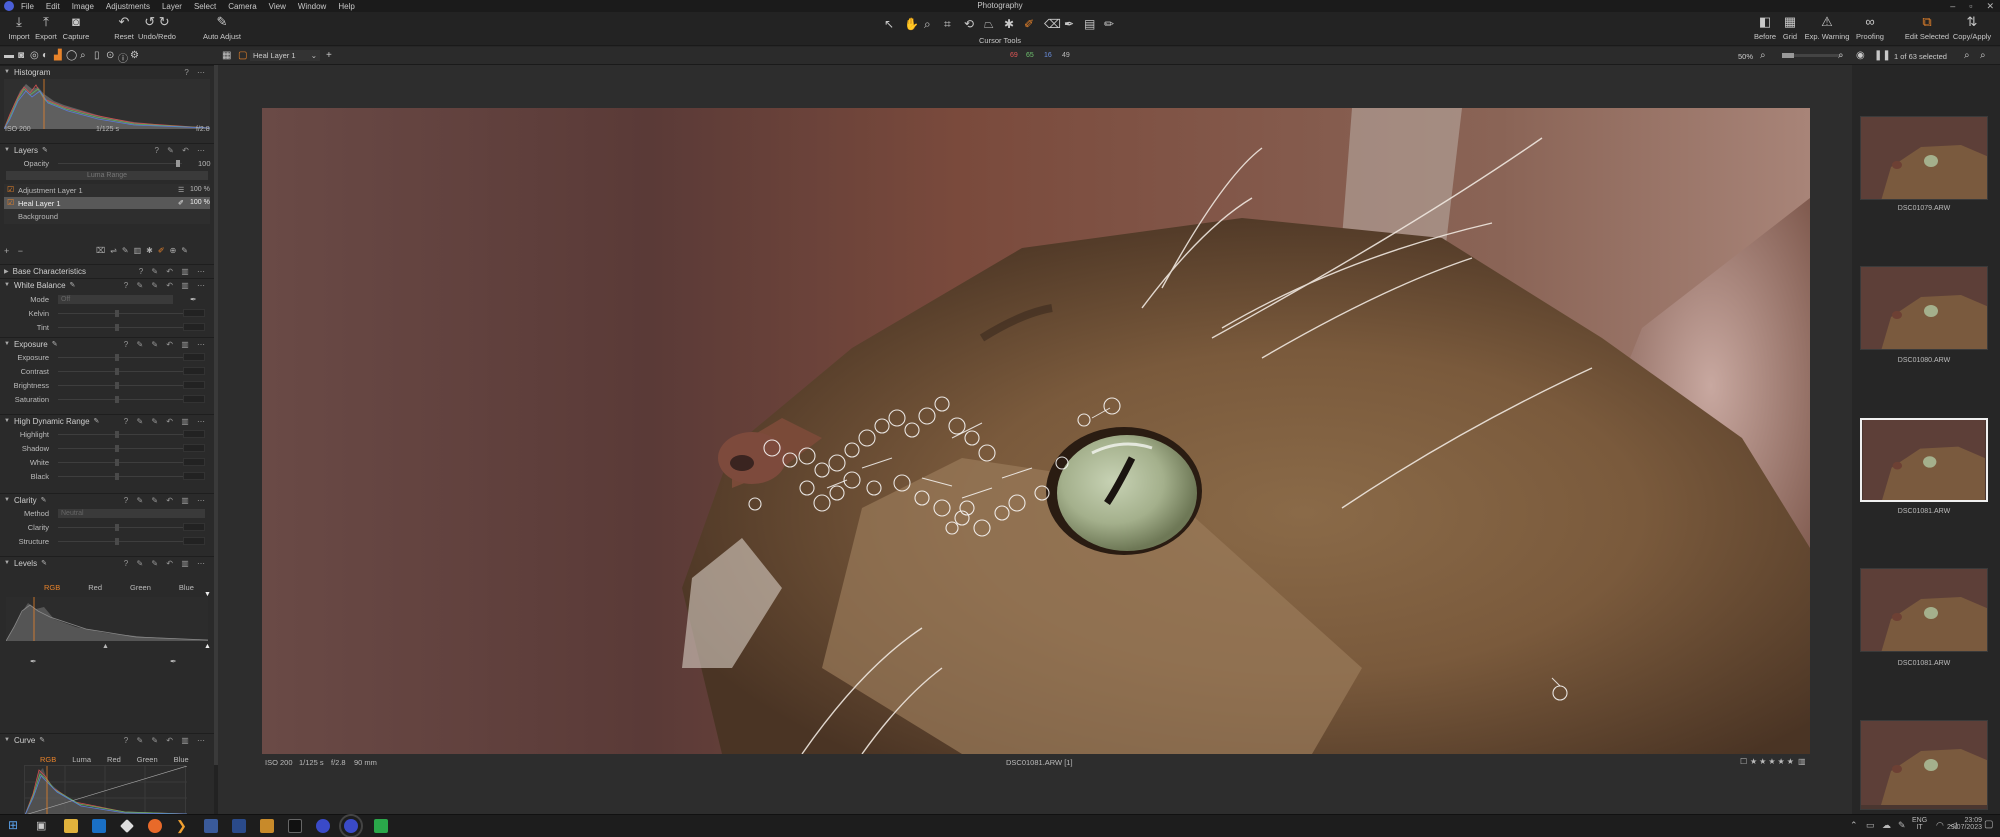 This screenshot has height=837, width=2000. I want to click on minimize-icon: –, so click(1952, 6).